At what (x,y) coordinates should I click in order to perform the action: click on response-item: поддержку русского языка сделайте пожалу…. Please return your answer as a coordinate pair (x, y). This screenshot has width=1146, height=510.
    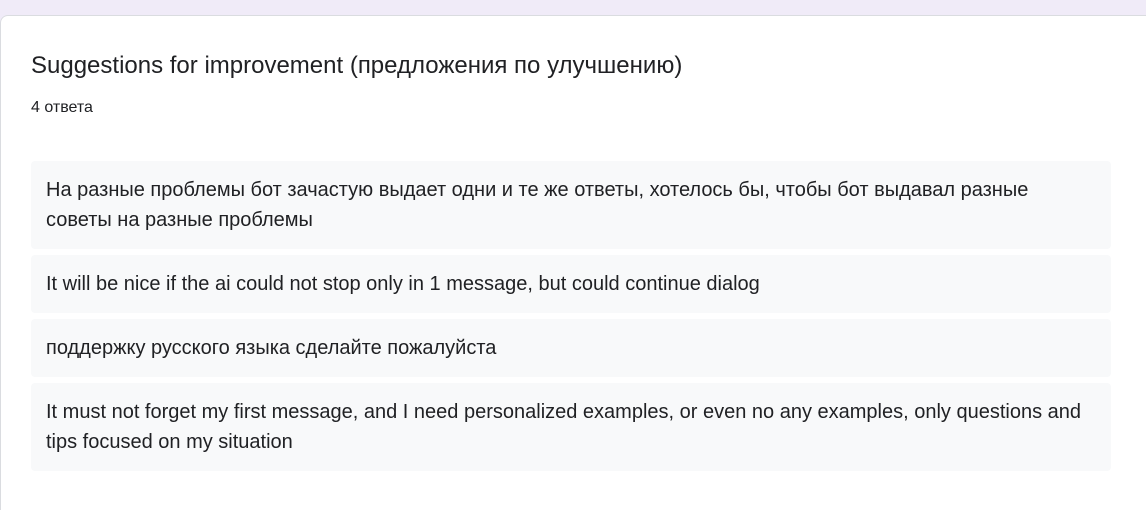
    Looking at the image, I should click on (571, 348).